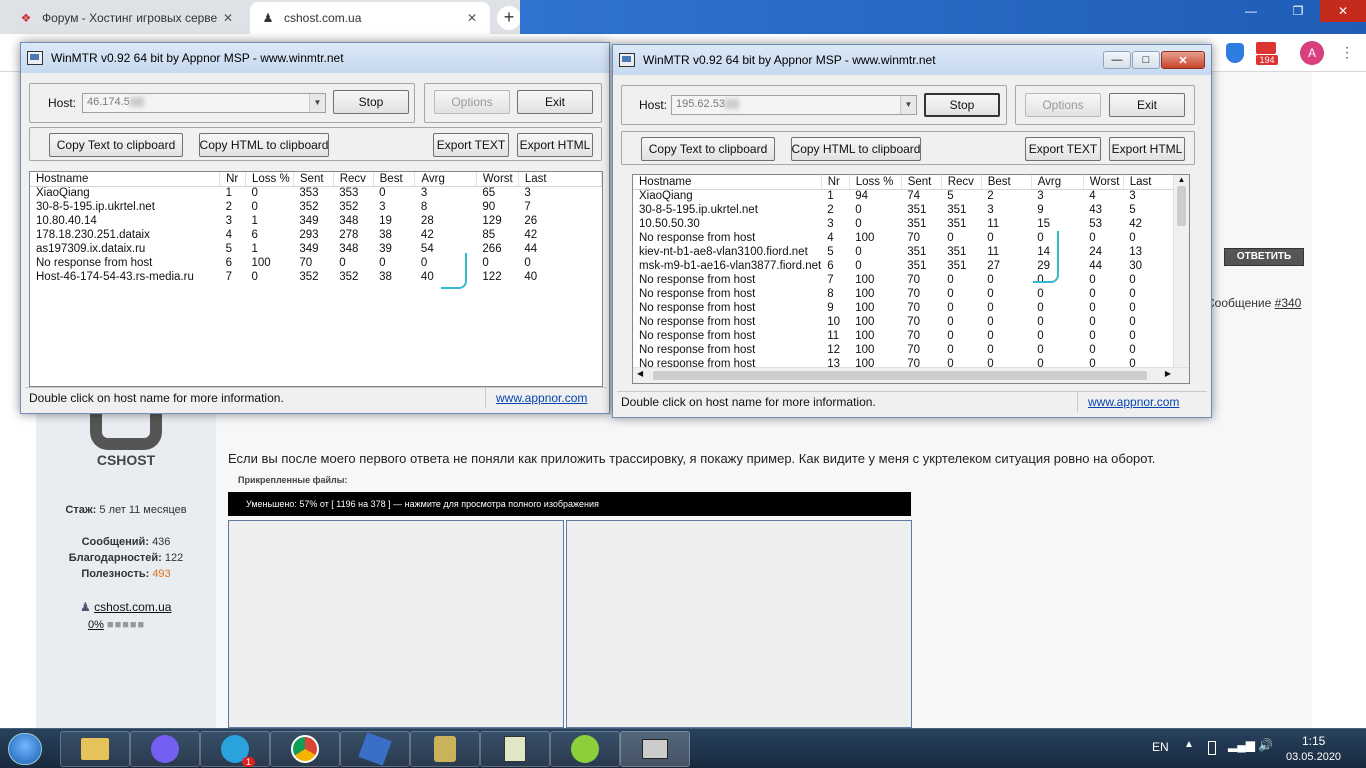  What do you see at coordinates (904, 238) in the screenshot?
I see `table-row: No response from host 4 100 70 0 0 0 0 0` at bounding box center [904, 238].